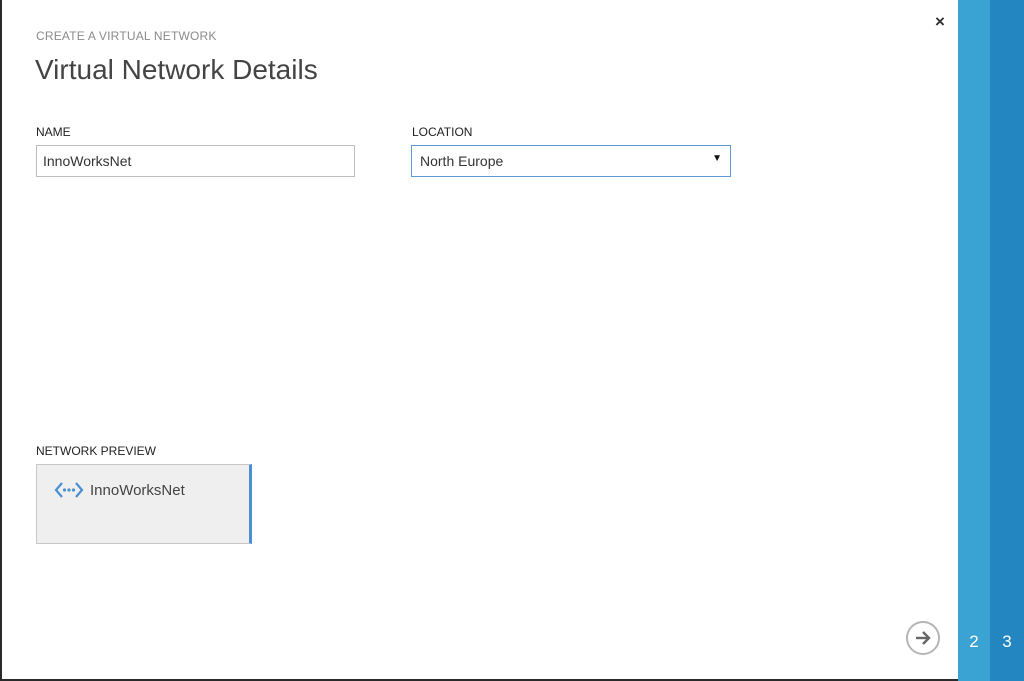 This screenshot has height=681, width=1024. I want to click on step-number-3: 3, so click(1007, 641).